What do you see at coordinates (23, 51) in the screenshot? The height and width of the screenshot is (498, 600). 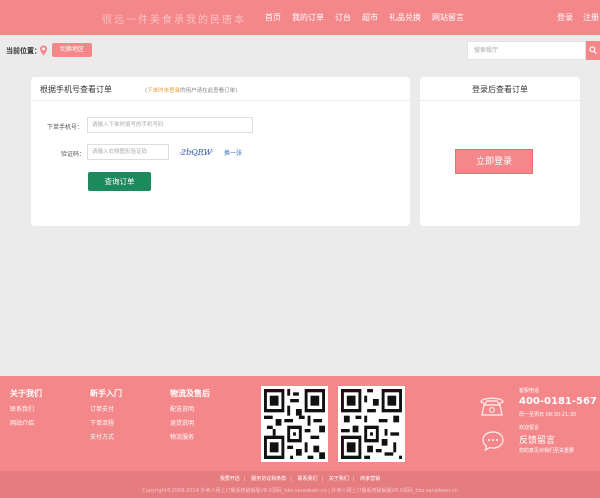 I see `location-label: 当前位置：` at bounding box center [23, 51].